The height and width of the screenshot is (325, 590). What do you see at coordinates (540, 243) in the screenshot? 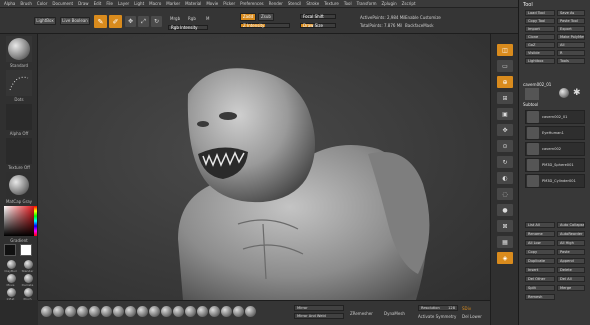
I see `subtool-action-button: All Low` at bounding box center [540, 243].